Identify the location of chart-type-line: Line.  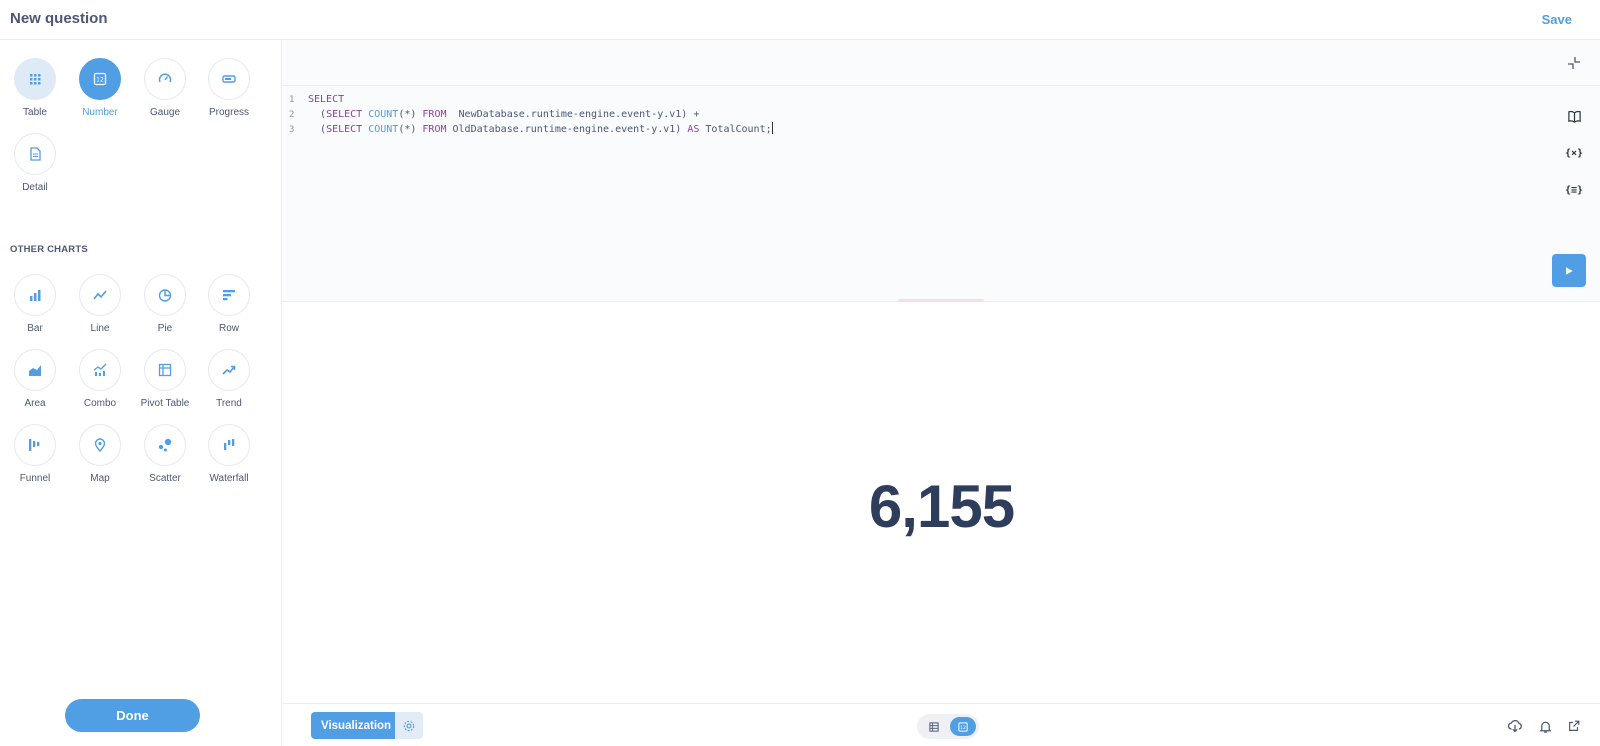
(100, 311).